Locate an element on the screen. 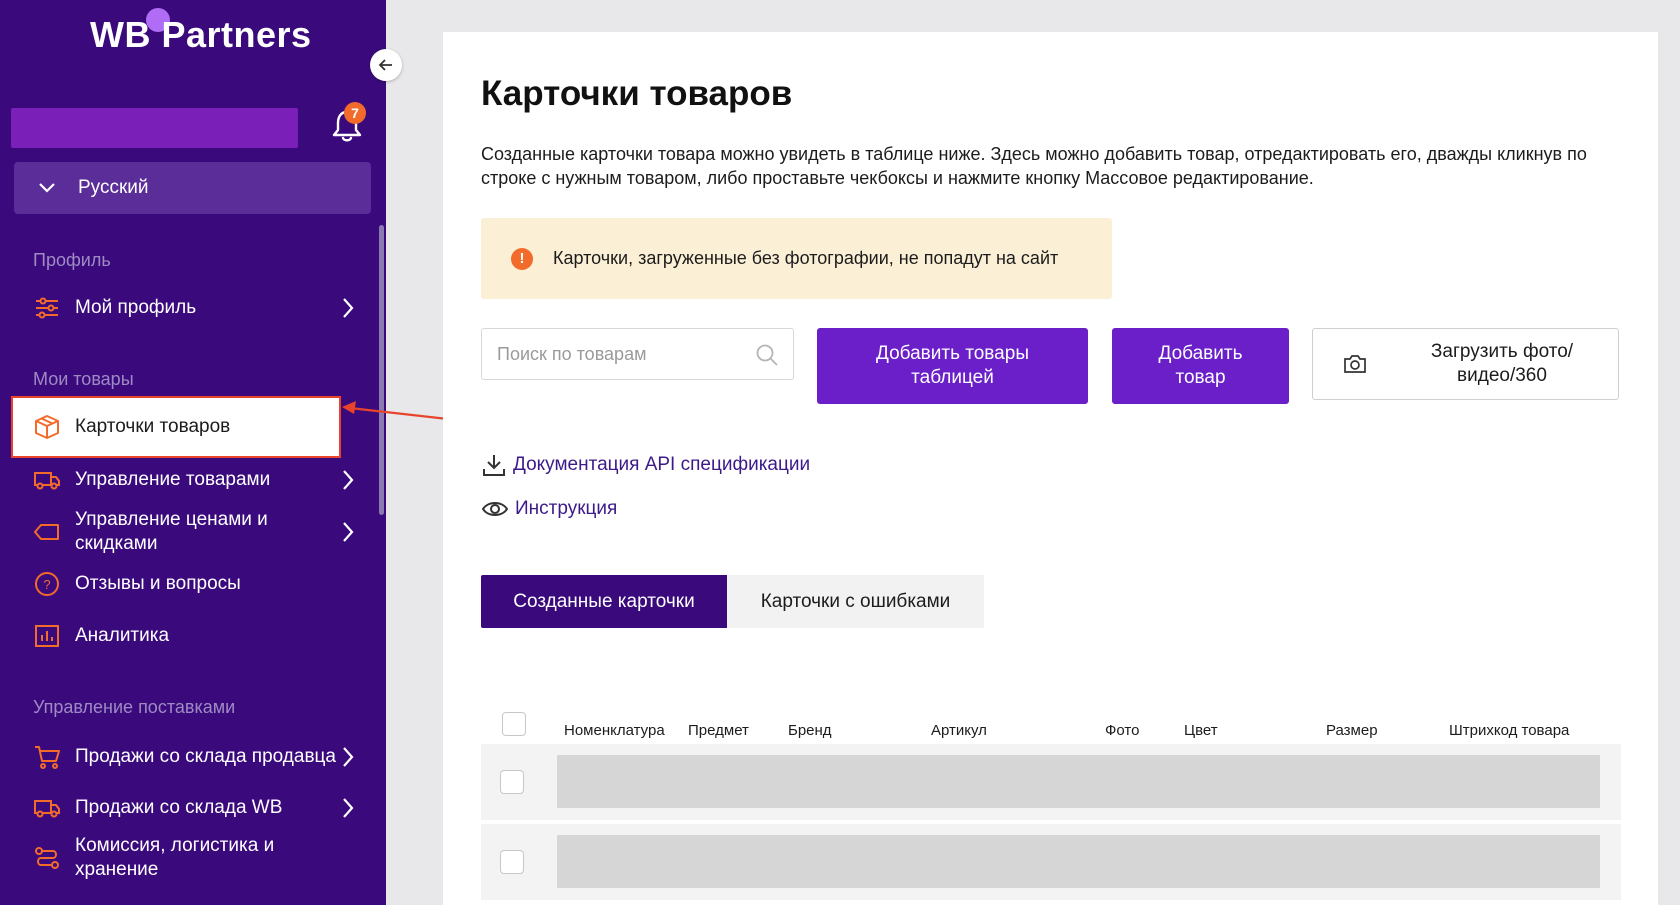  language-select: Русский is located at coordinates (192, 188).